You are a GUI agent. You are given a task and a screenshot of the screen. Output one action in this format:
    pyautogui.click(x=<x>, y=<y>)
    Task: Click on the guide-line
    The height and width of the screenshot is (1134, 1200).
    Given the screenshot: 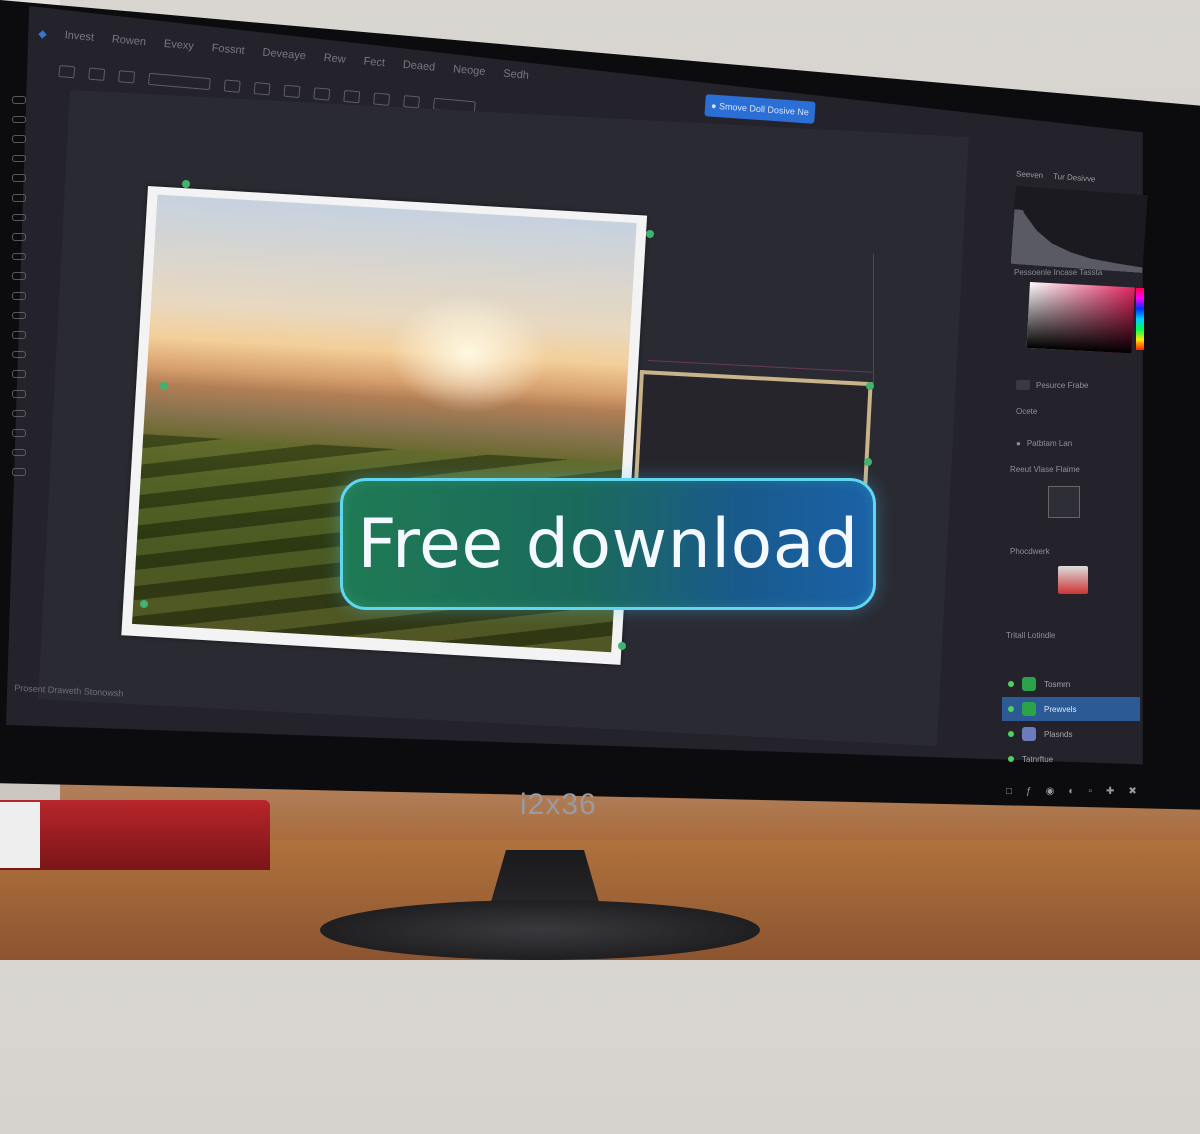 What is the action you would take?
    pyautogui.click(x=873, y=319)
    